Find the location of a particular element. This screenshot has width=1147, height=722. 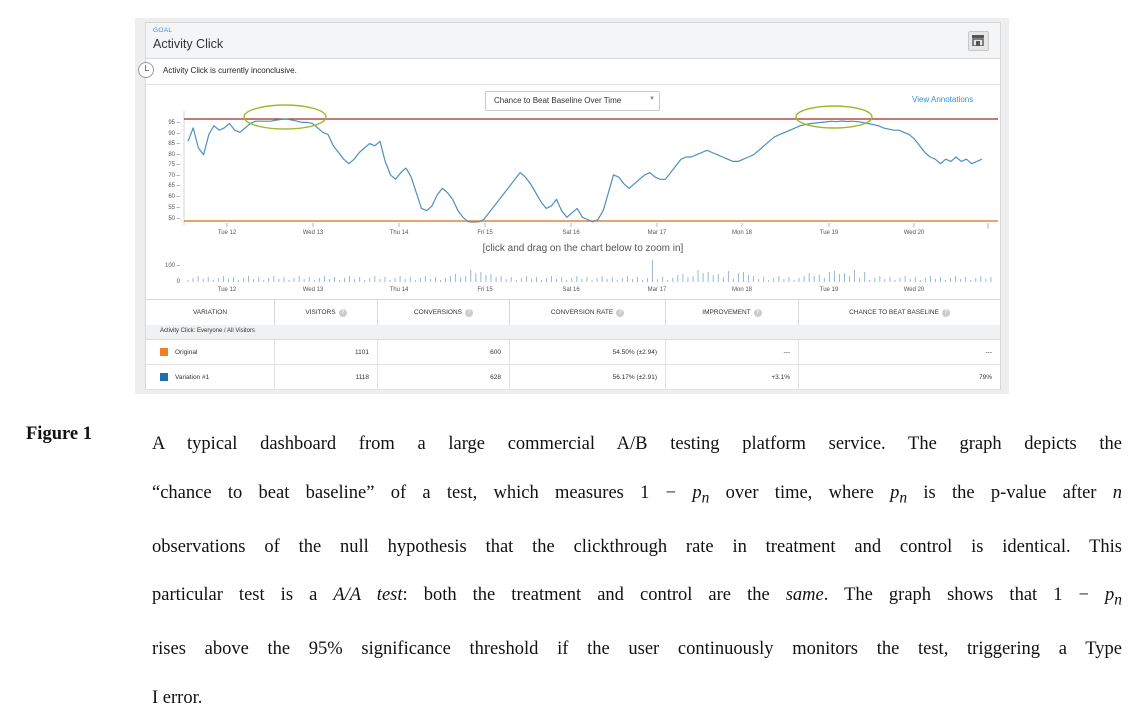

x-tick-label: Mar 17 is located at coordinates (657, 233).